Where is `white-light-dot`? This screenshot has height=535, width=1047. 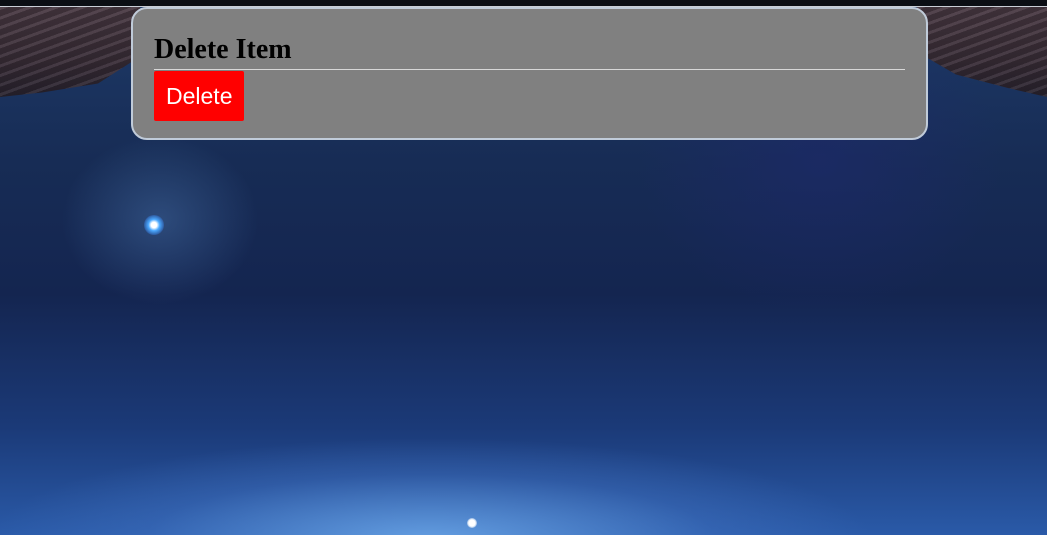 white-light-dot is located at coordinates (472, 523).